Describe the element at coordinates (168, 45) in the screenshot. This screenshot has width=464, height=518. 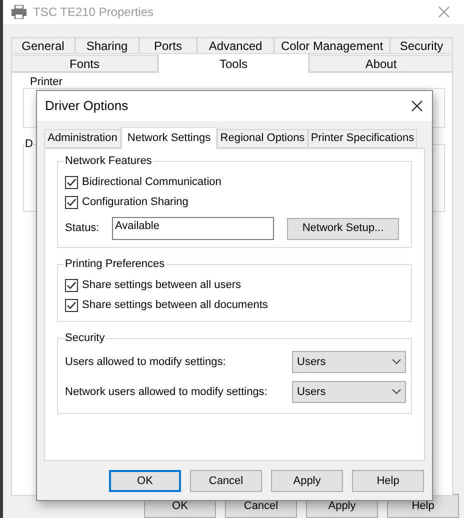
I see `tab: Ports` at that location.